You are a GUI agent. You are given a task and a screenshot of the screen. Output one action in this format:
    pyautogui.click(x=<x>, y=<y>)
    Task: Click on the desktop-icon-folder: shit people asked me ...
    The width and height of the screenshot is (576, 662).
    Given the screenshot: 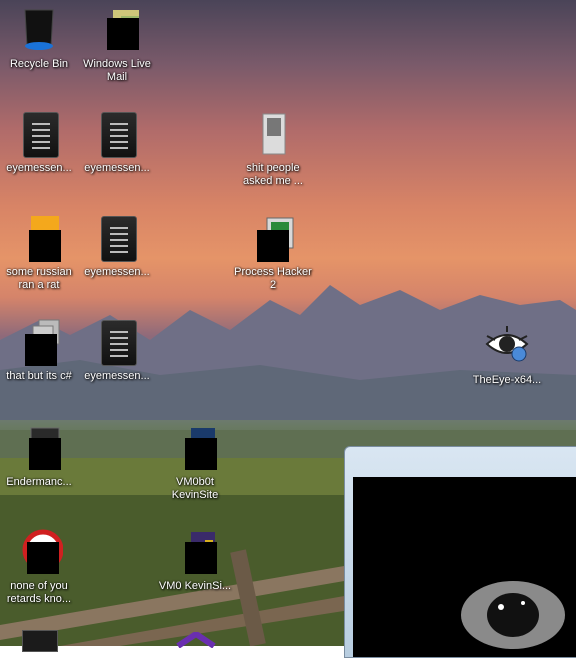 What is the action you would take?
    pyautogui.click(x=273, y=149)
    